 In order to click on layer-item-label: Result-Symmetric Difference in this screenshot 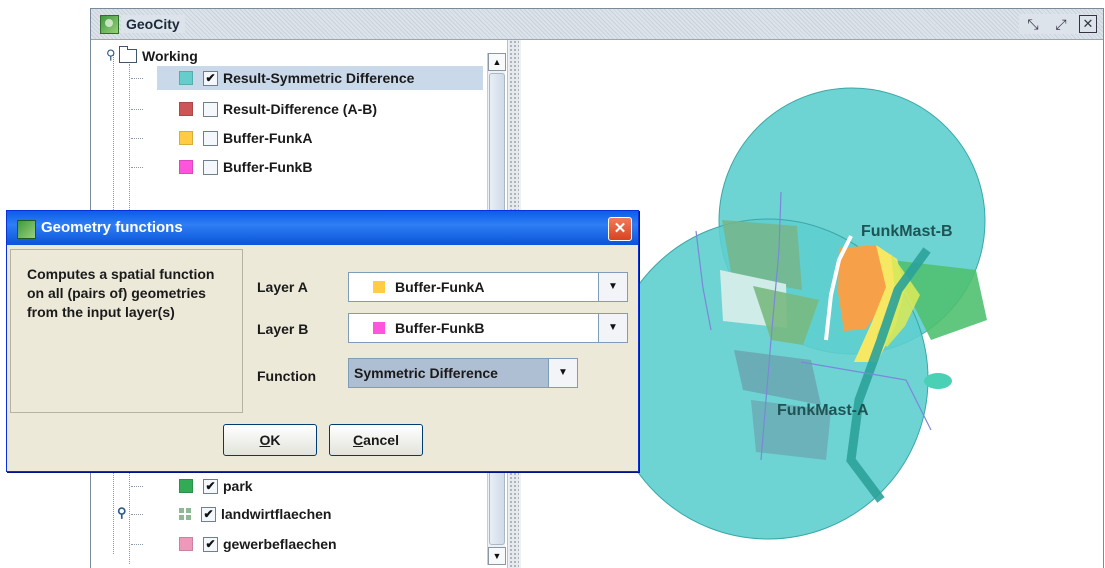, I will do `click(319, 78)`.